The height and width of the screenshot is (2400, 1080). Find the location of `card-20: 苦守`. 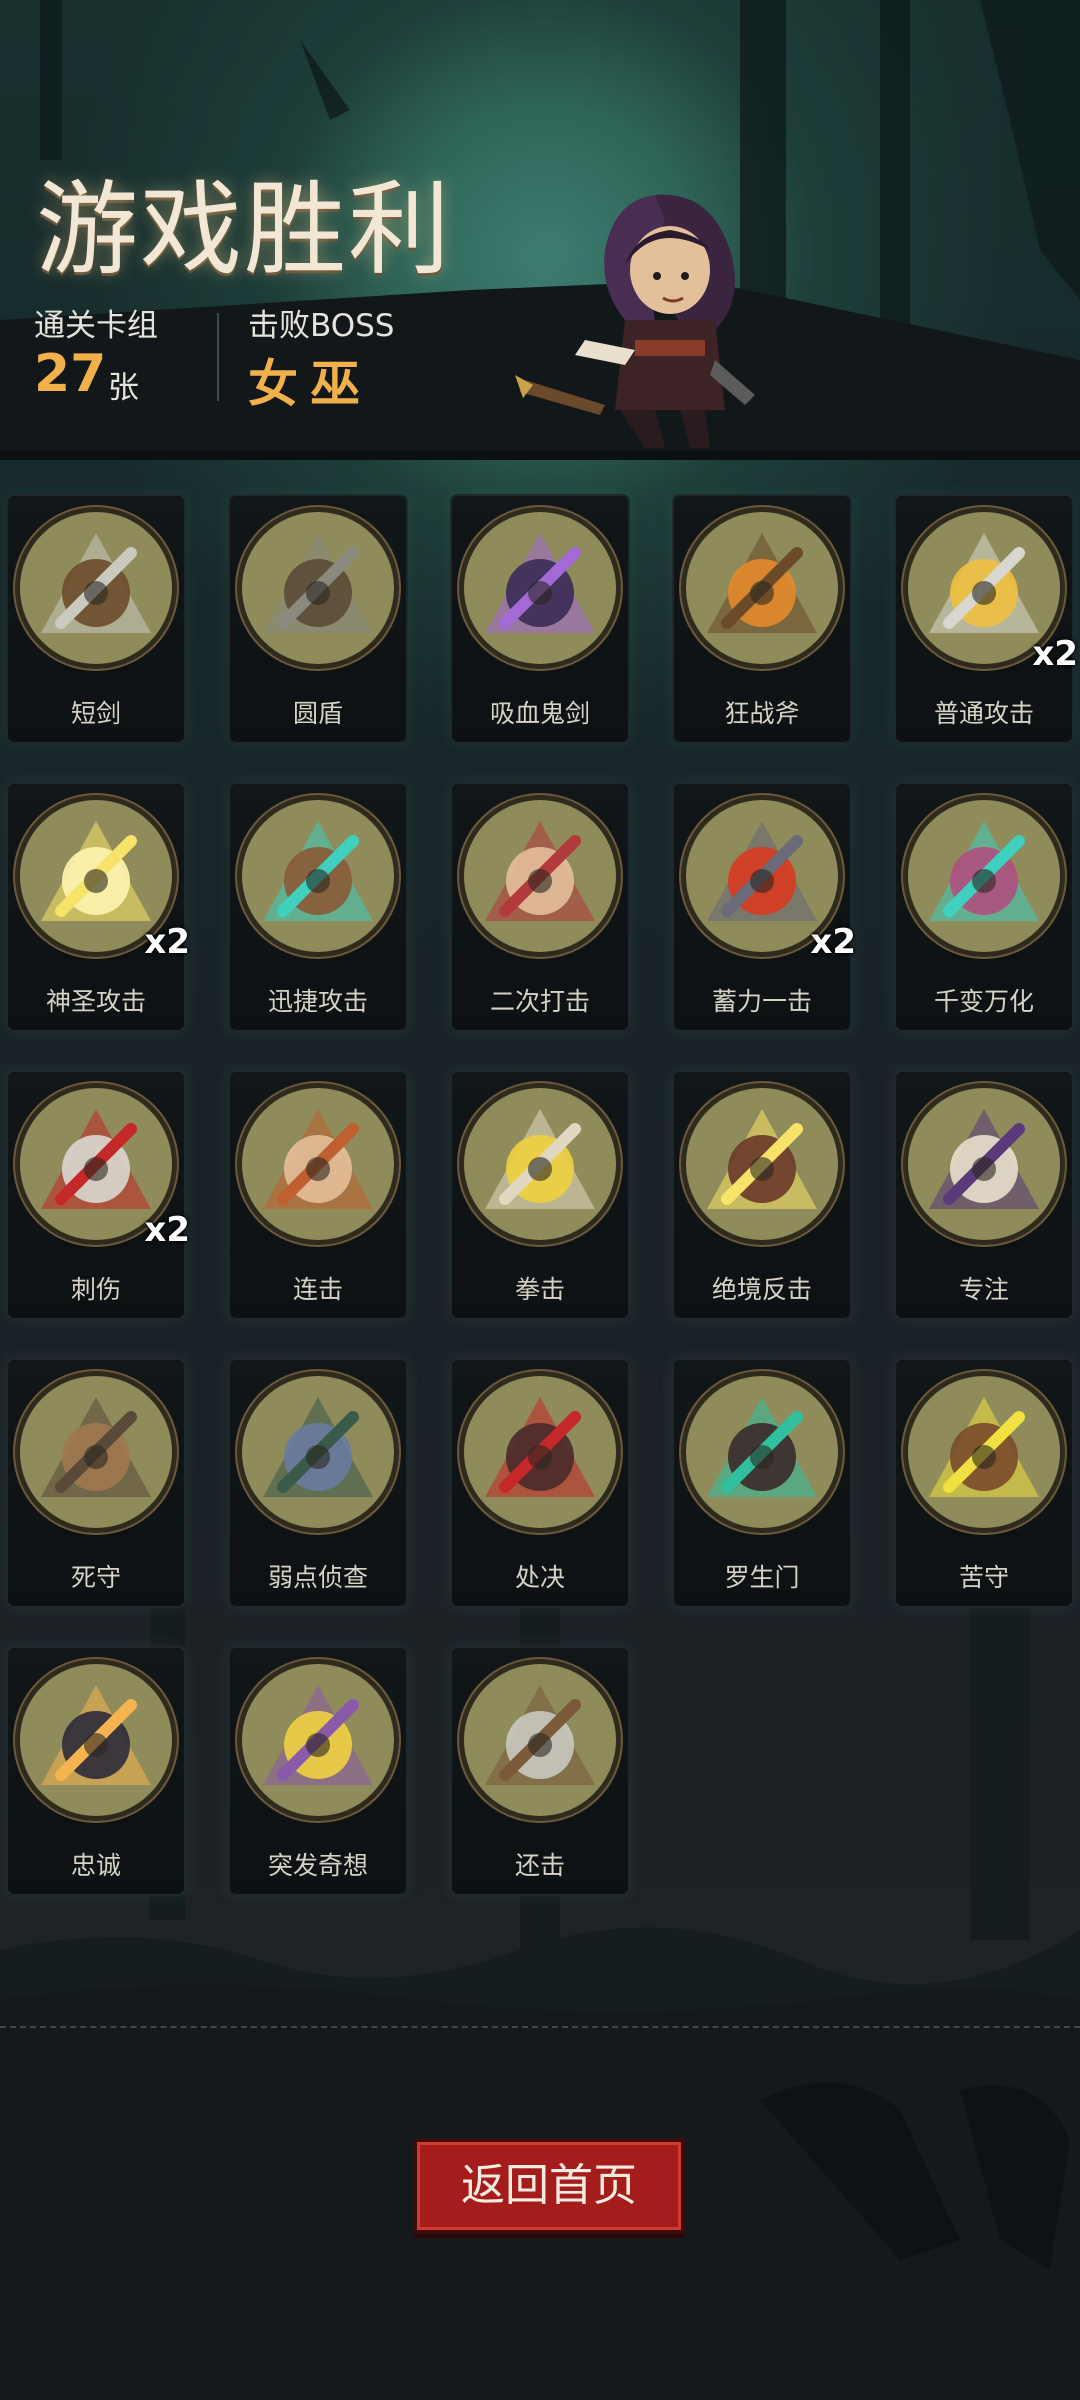

card-20: 苦守 is located at coordinates (984, 1483).